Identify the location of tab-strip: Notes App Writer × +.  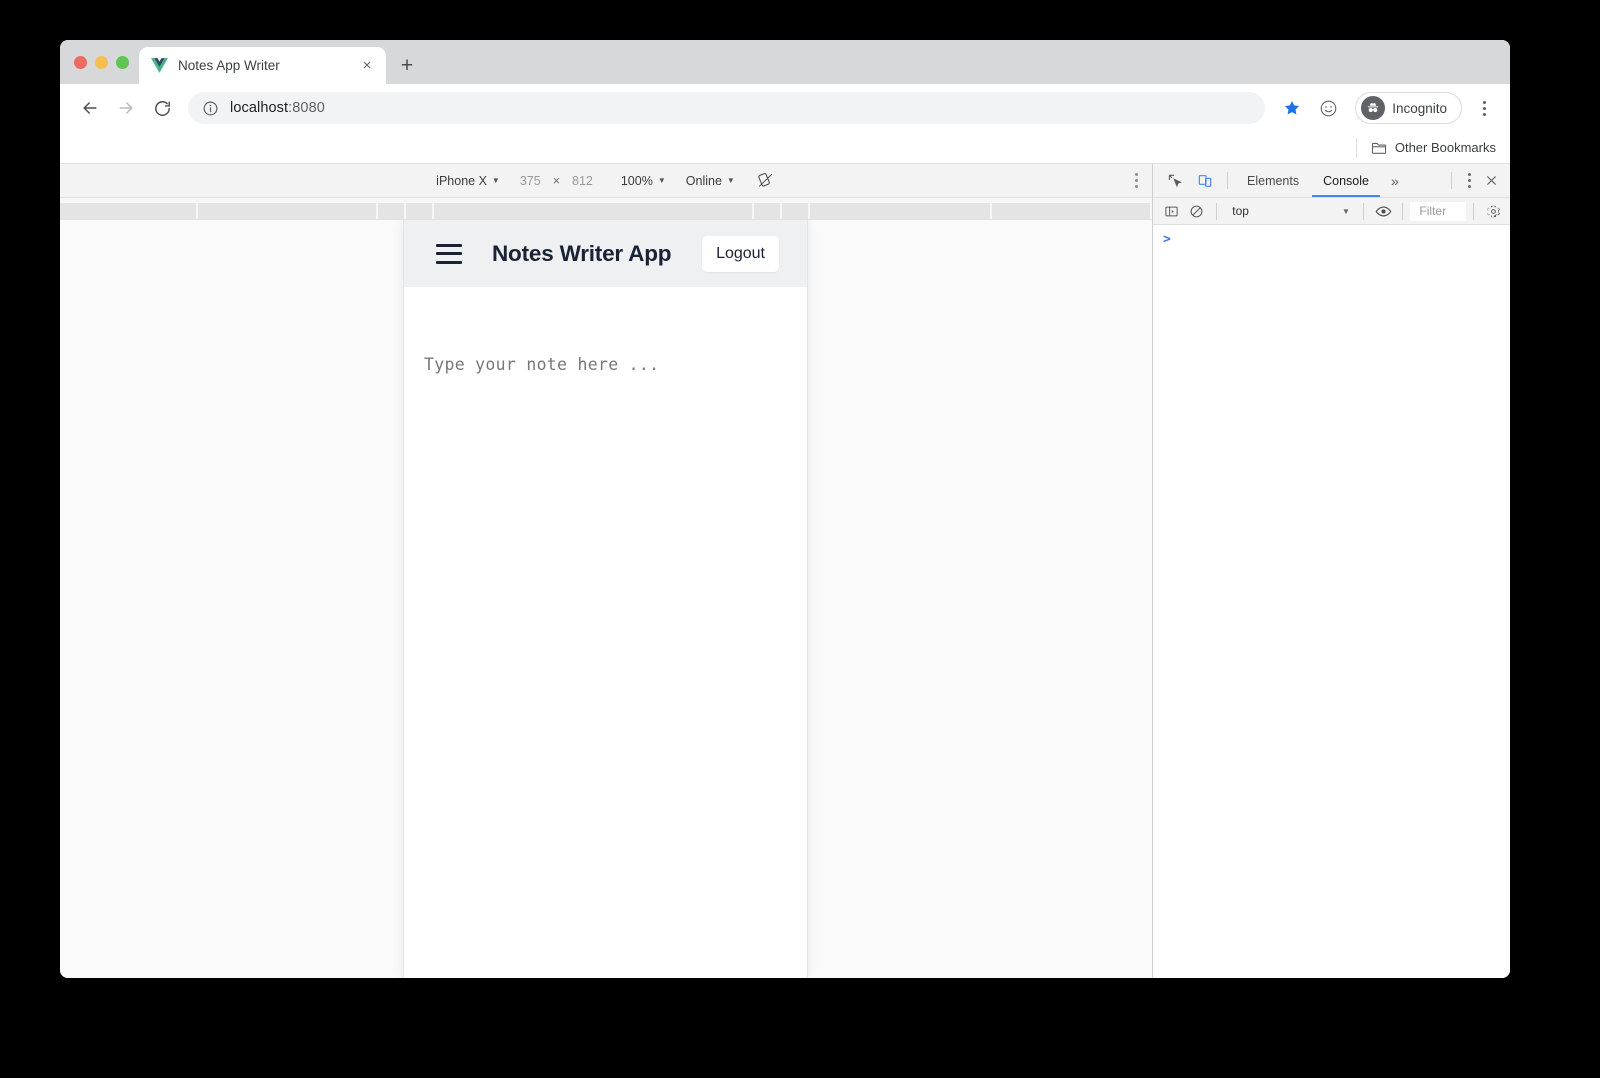
(785, 62).